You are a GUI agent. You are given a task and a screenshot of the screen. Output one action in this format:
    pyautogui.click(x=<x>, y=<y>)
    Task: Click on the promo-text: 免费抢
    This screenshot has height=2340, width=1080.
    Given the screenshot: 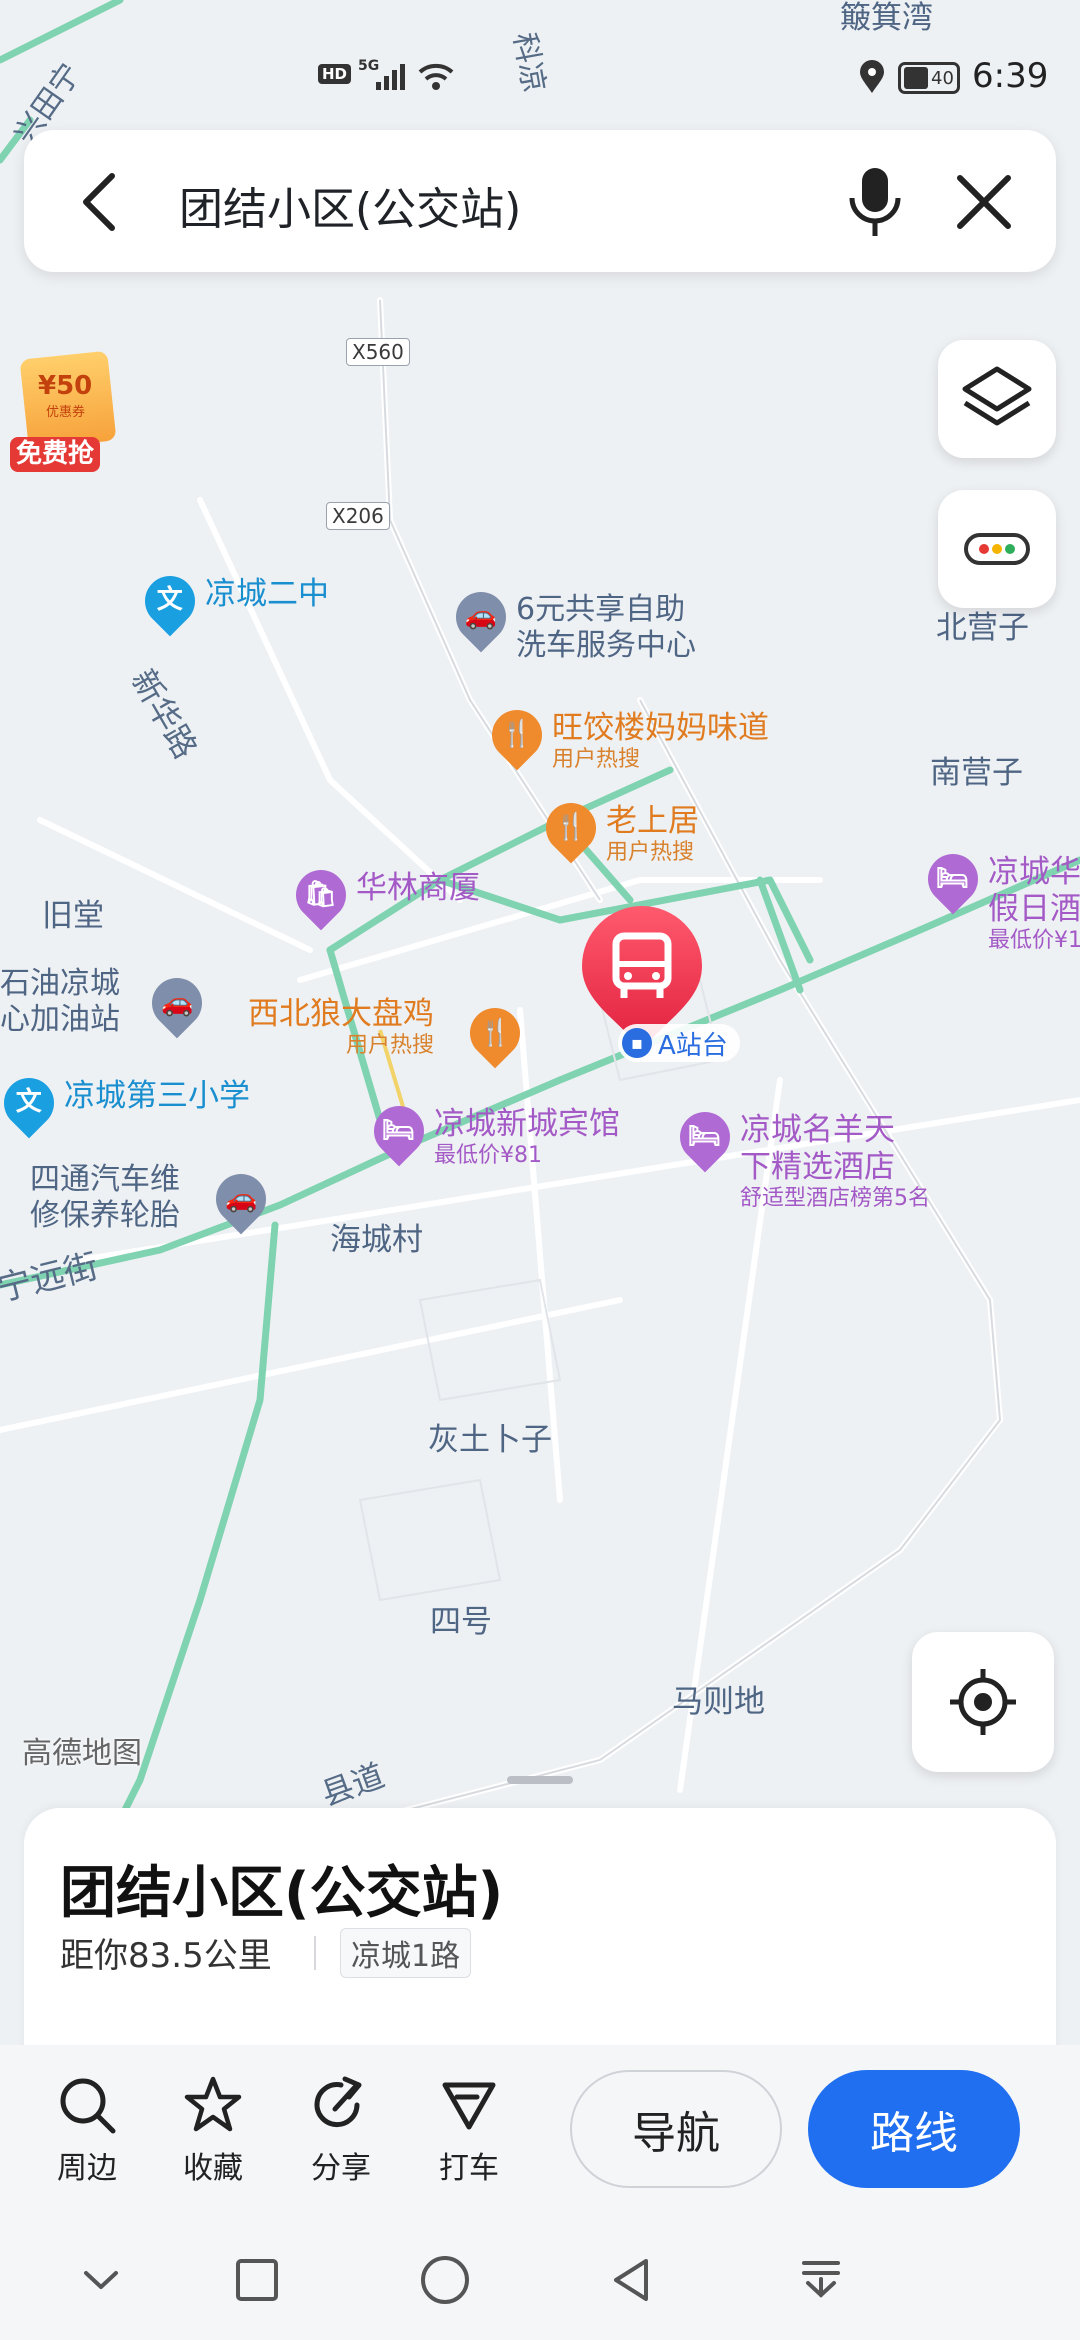 What is the action you would take?
    pyautogui.click(x=55, y=455)
    